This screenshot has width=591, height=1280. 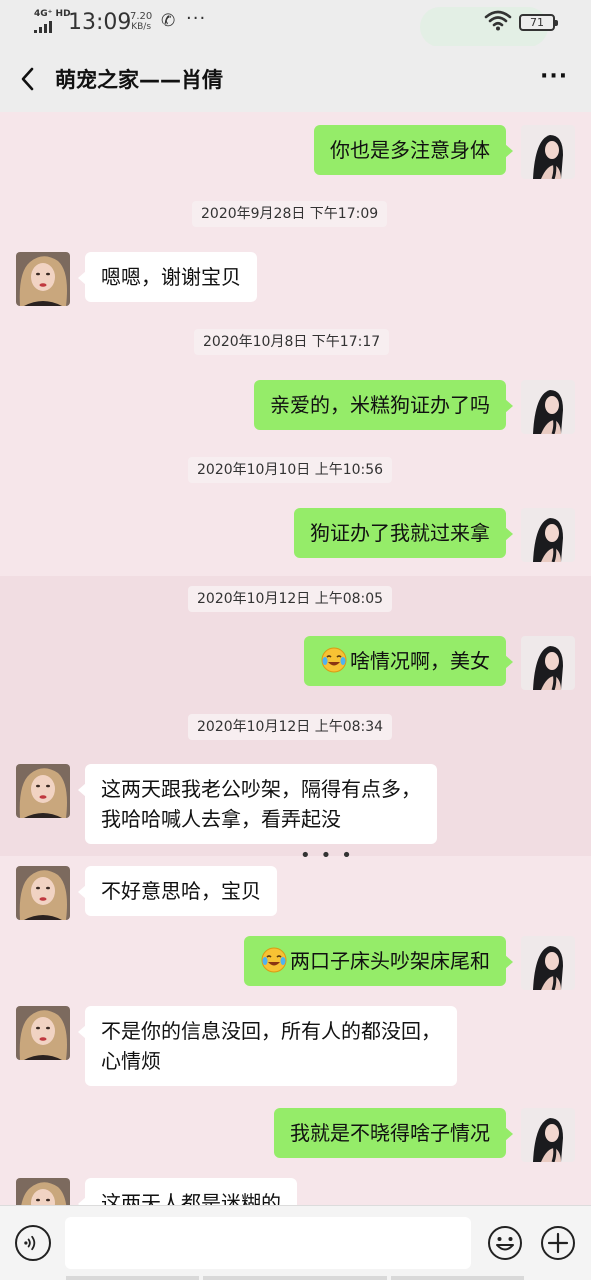 What do you see at coordinates (292, 342) in the screenshot?
I see `timestamp: 2020年10月8日 下午17:17` at bounding box center [292, 342].